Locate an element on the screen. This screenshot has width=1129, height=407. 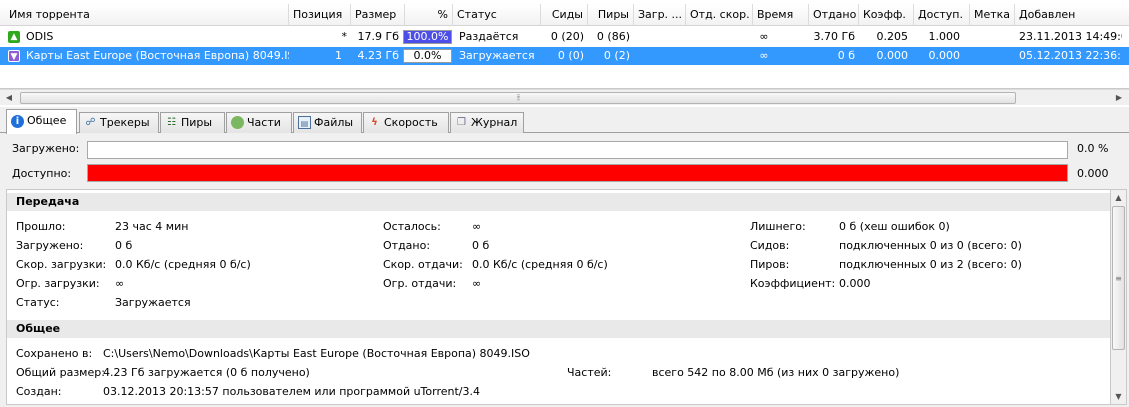
torrent-progress-text: 100.0% is located at coordinates (427, 36).